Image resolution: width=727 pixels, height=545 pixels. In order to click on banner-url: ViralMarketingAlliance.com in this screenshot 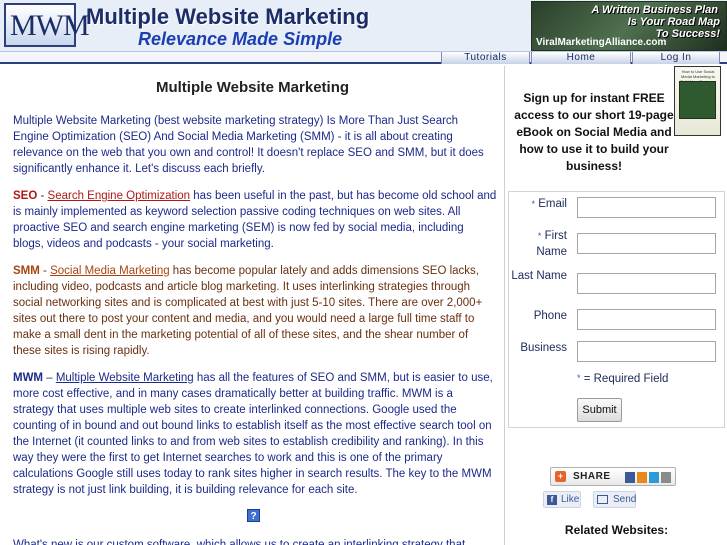, I will do `click(601, 42)`.